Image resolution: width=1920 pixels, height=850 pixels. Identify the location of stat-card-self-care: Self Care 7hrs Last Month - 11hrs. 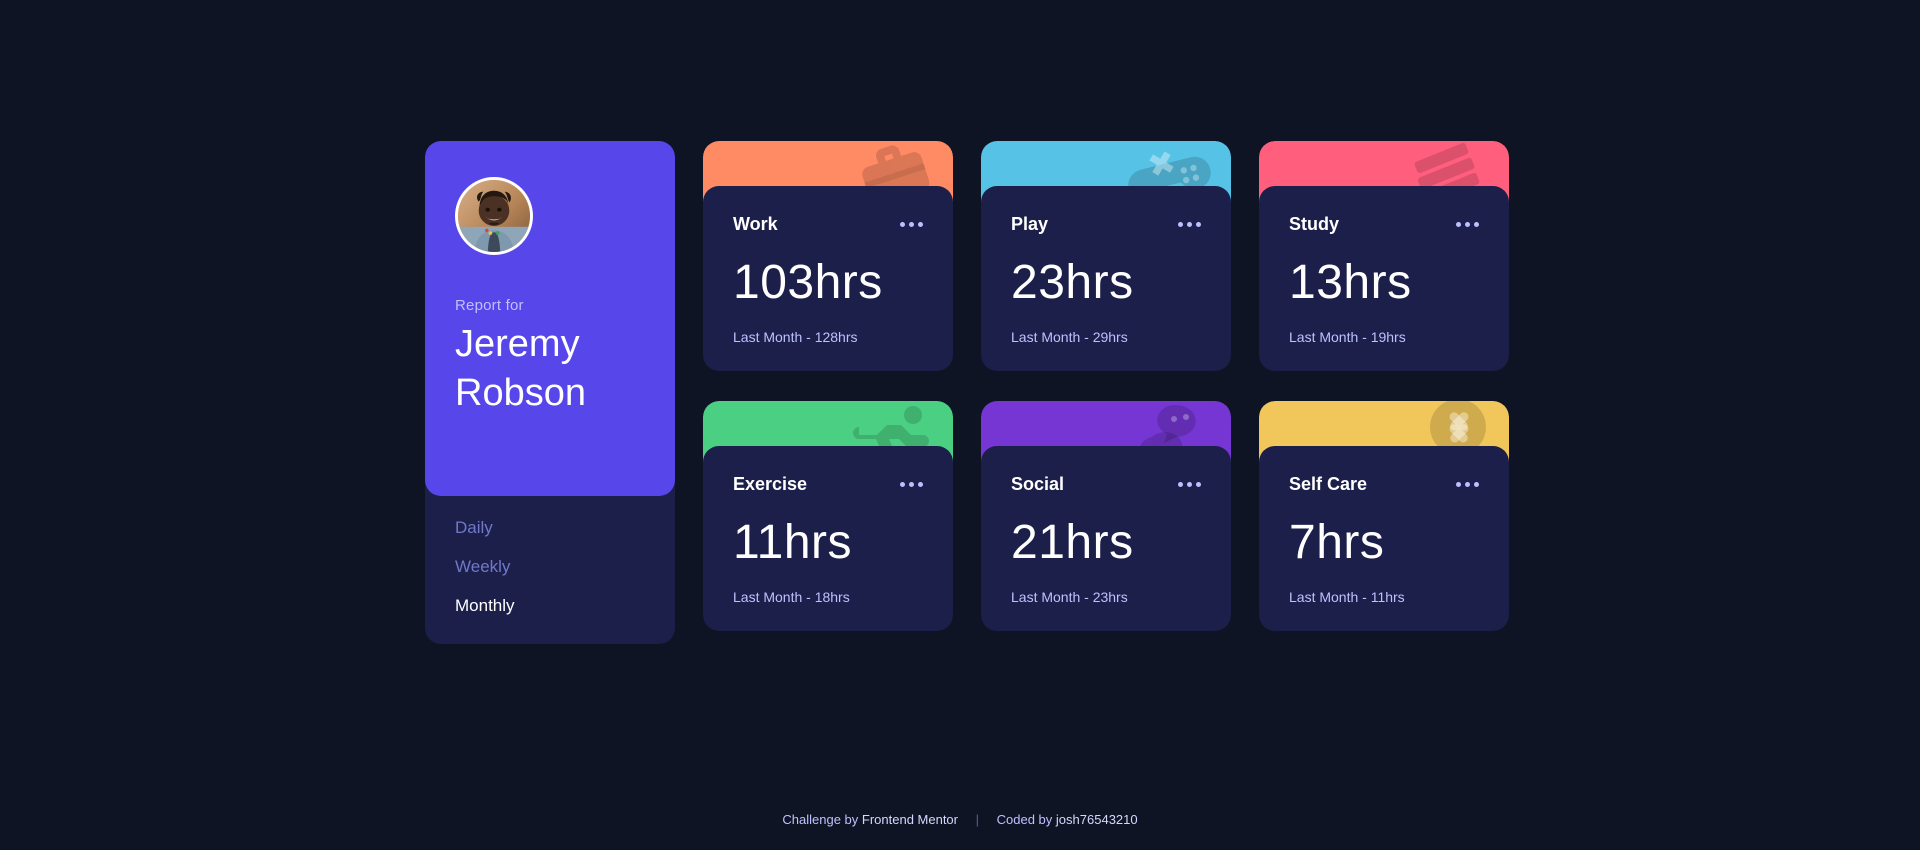
(1384, 516).